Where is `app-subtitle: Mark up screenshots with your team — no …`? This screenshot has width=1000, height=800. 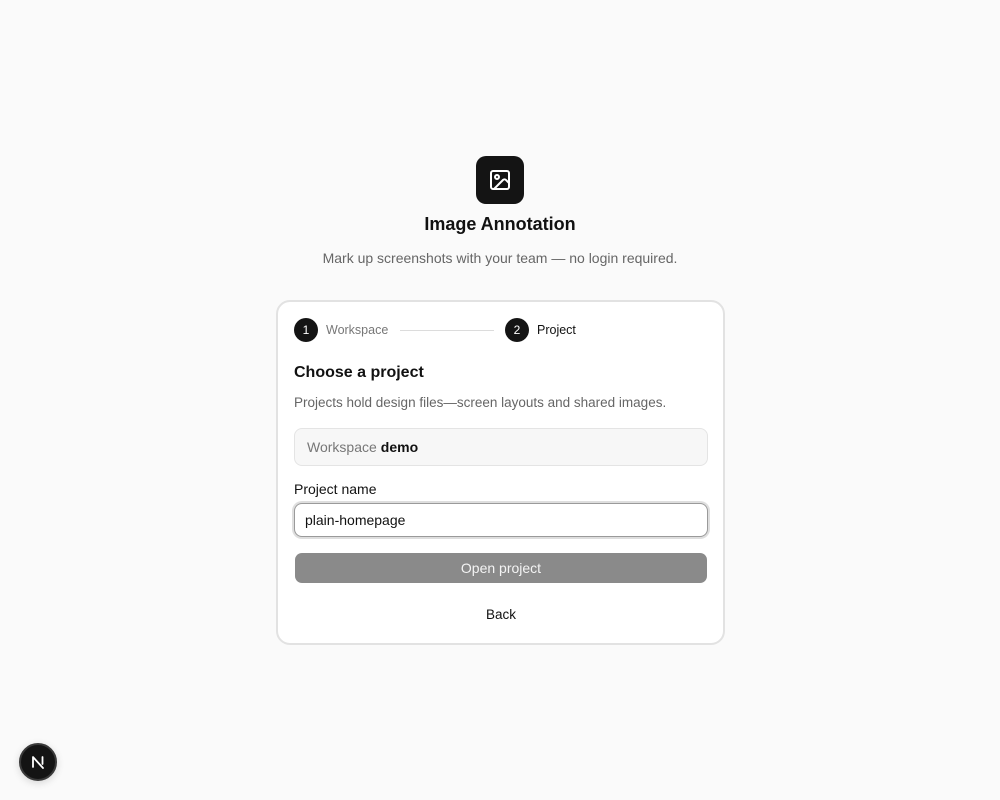 app-subtitle: Mark up screenshots with your team — no … is located at coordinates (500, 258).